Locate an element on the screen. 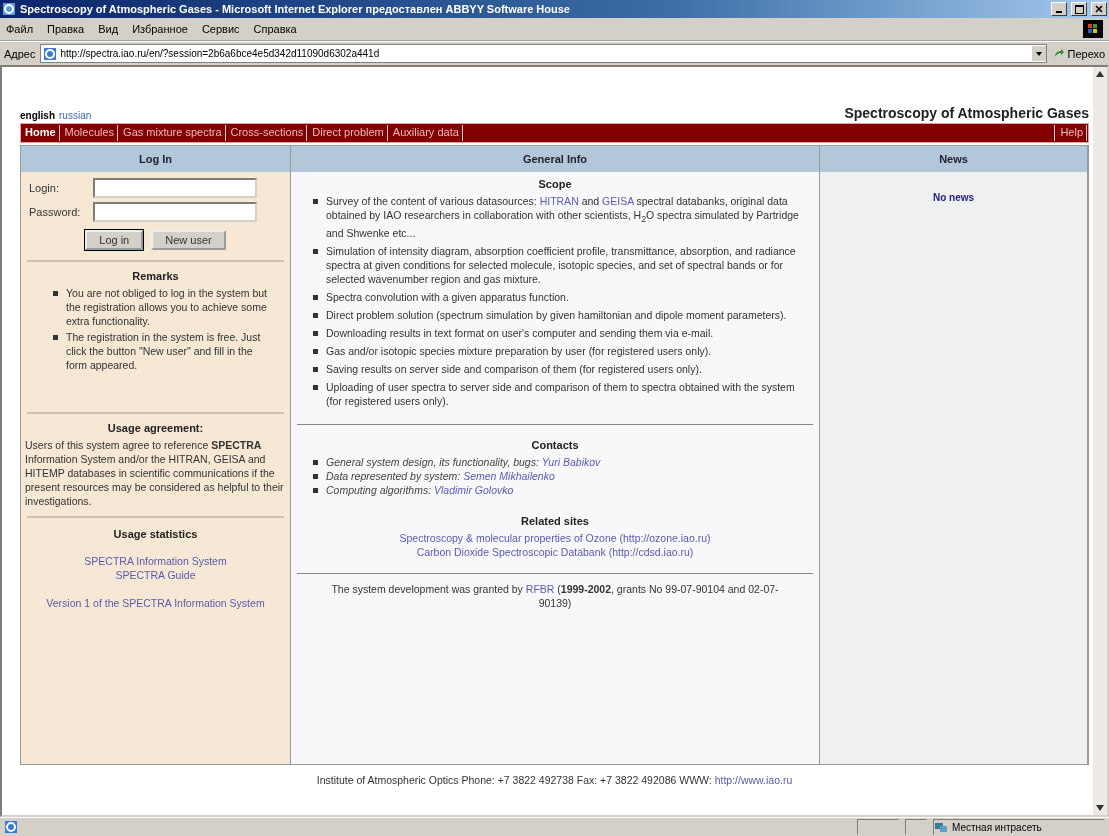 Image resolution: width=1109 pixels, height=836 pixels. contact-item: General system design, its functionality, bugs: Yuri Babikov is located at coordinates (463, 462).